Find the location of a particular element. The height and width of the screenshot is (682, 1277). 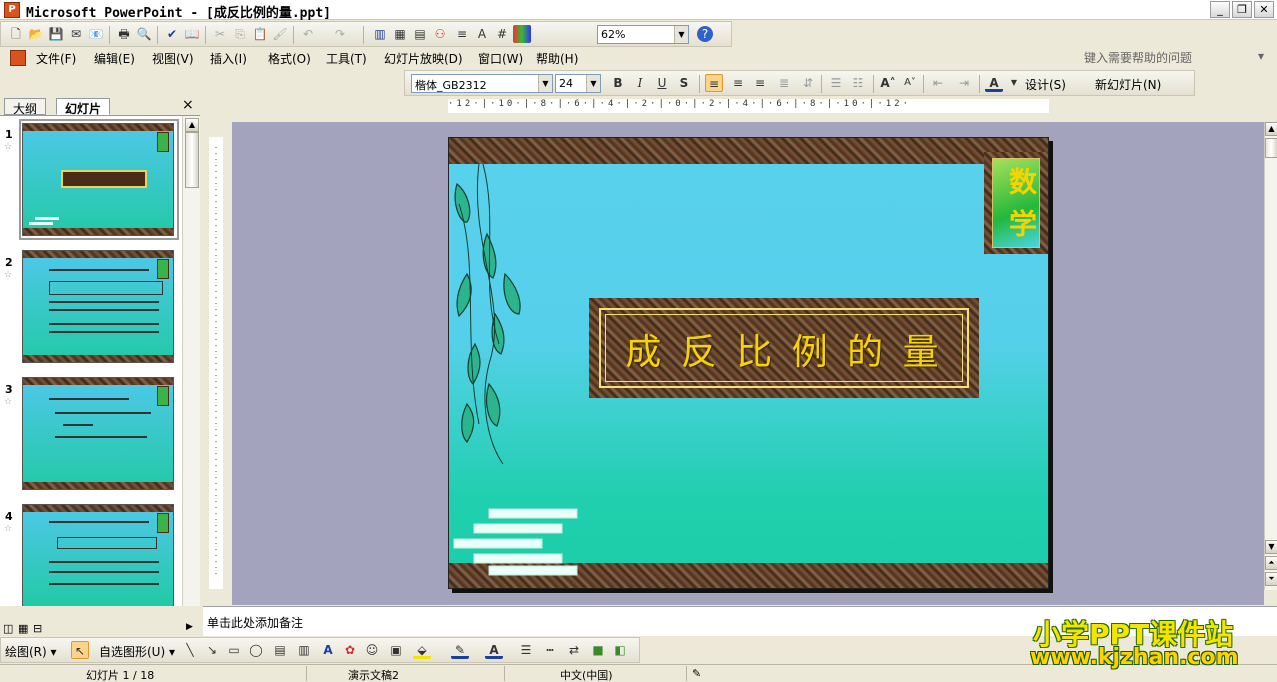

underline-button: U is located at coordinates (662, 83).